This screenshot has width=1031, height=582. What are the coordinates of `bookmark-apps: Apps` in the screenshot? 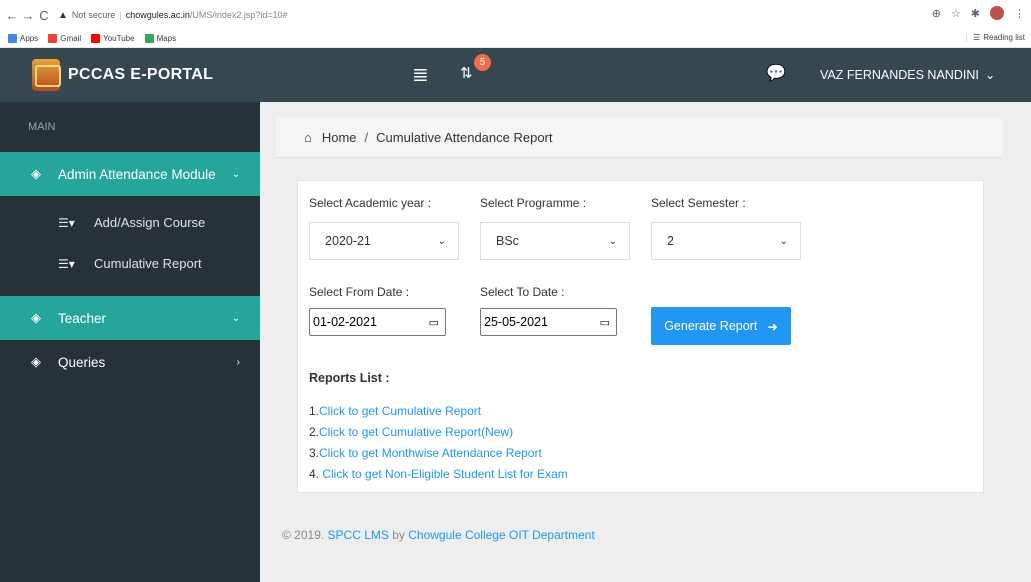 It's located at (23, 38).